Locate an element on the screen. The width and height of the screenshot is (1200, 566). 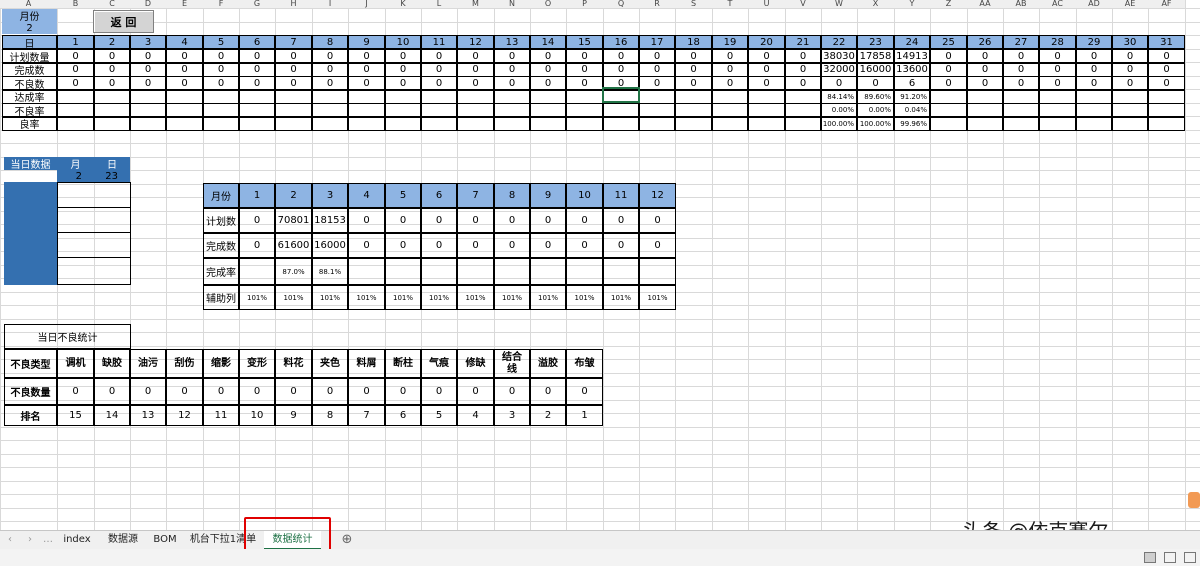
column-header-a: A is located at coordinates (28, 4).